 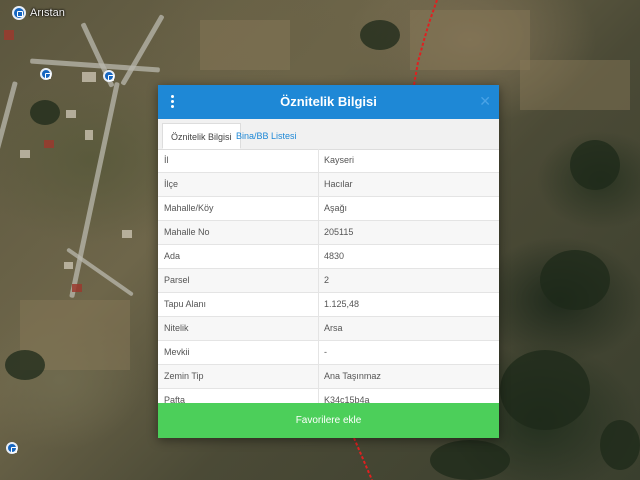 What do you see at coordinates (338, 184) in the screenshot?
I see `row-value: Hacılar` at bounding box center [338, 184].